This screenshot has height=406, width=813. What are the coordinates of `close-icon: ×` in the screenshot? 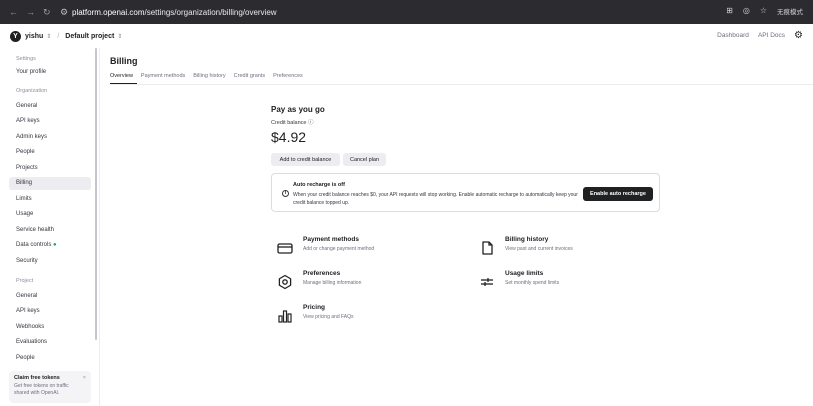 It's located at (84, 378).